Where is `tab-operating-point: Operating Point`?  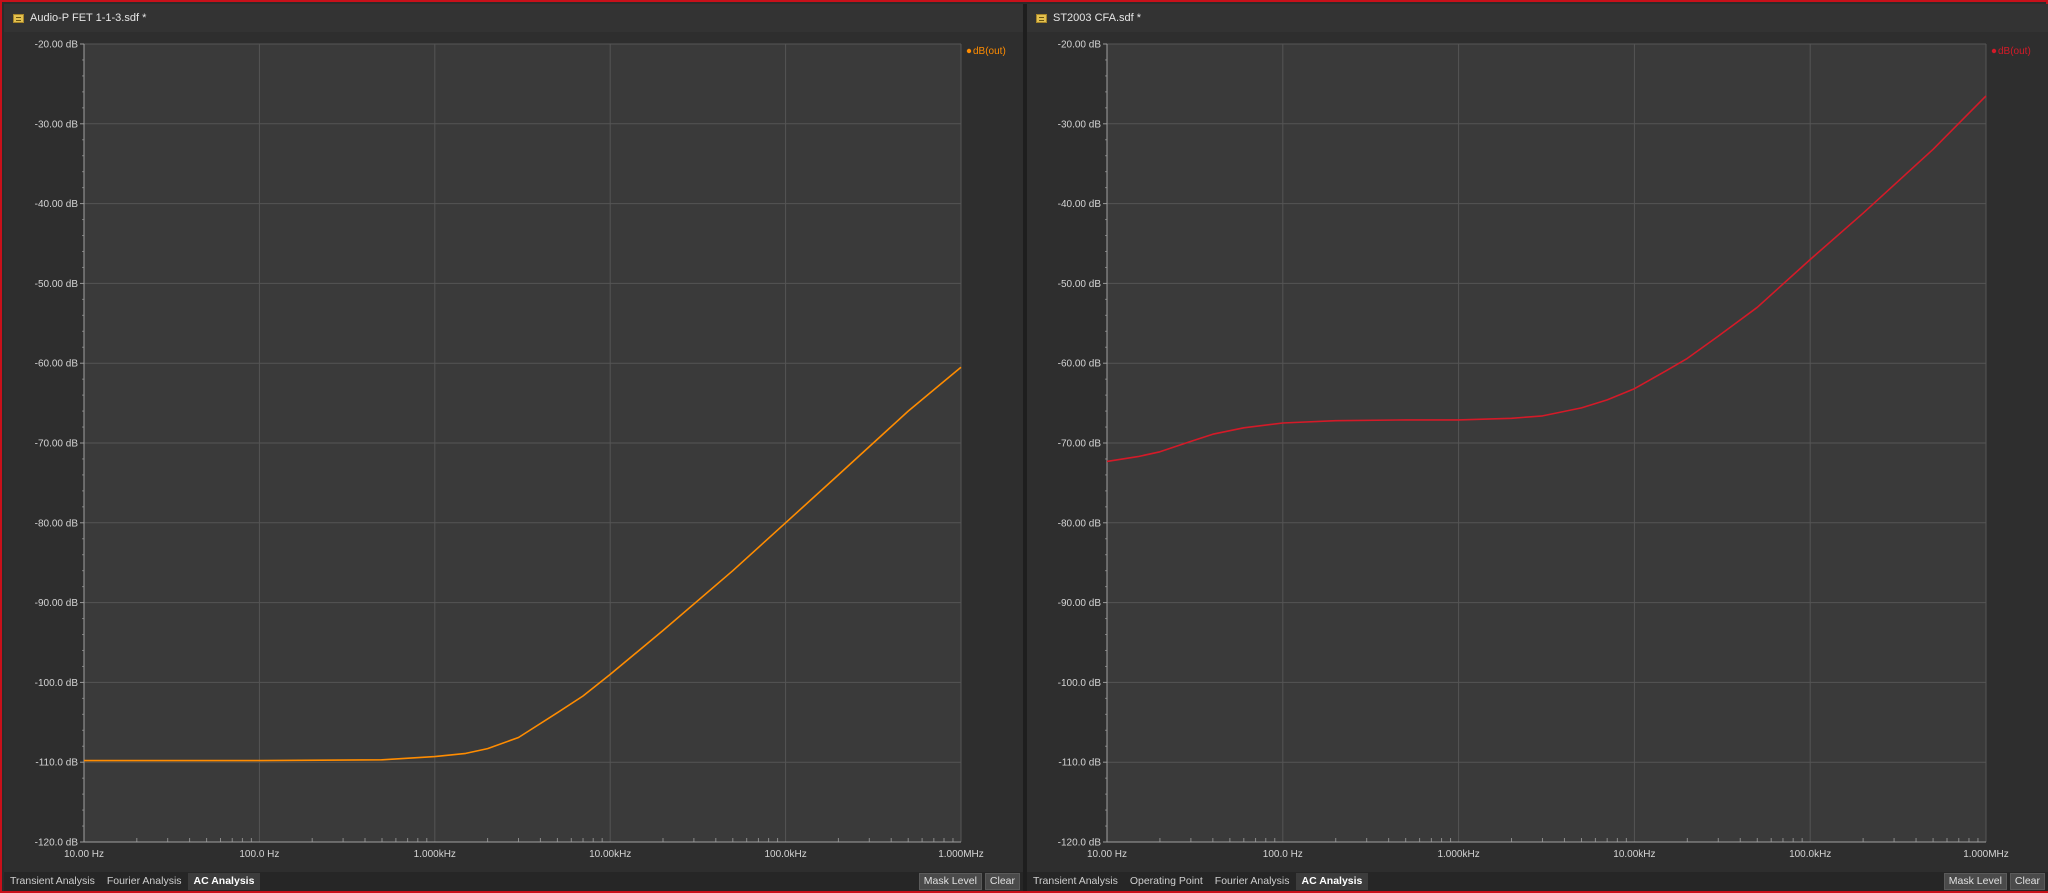
tab-operating-point: Operating Point is located at coordinates (1166, 881).